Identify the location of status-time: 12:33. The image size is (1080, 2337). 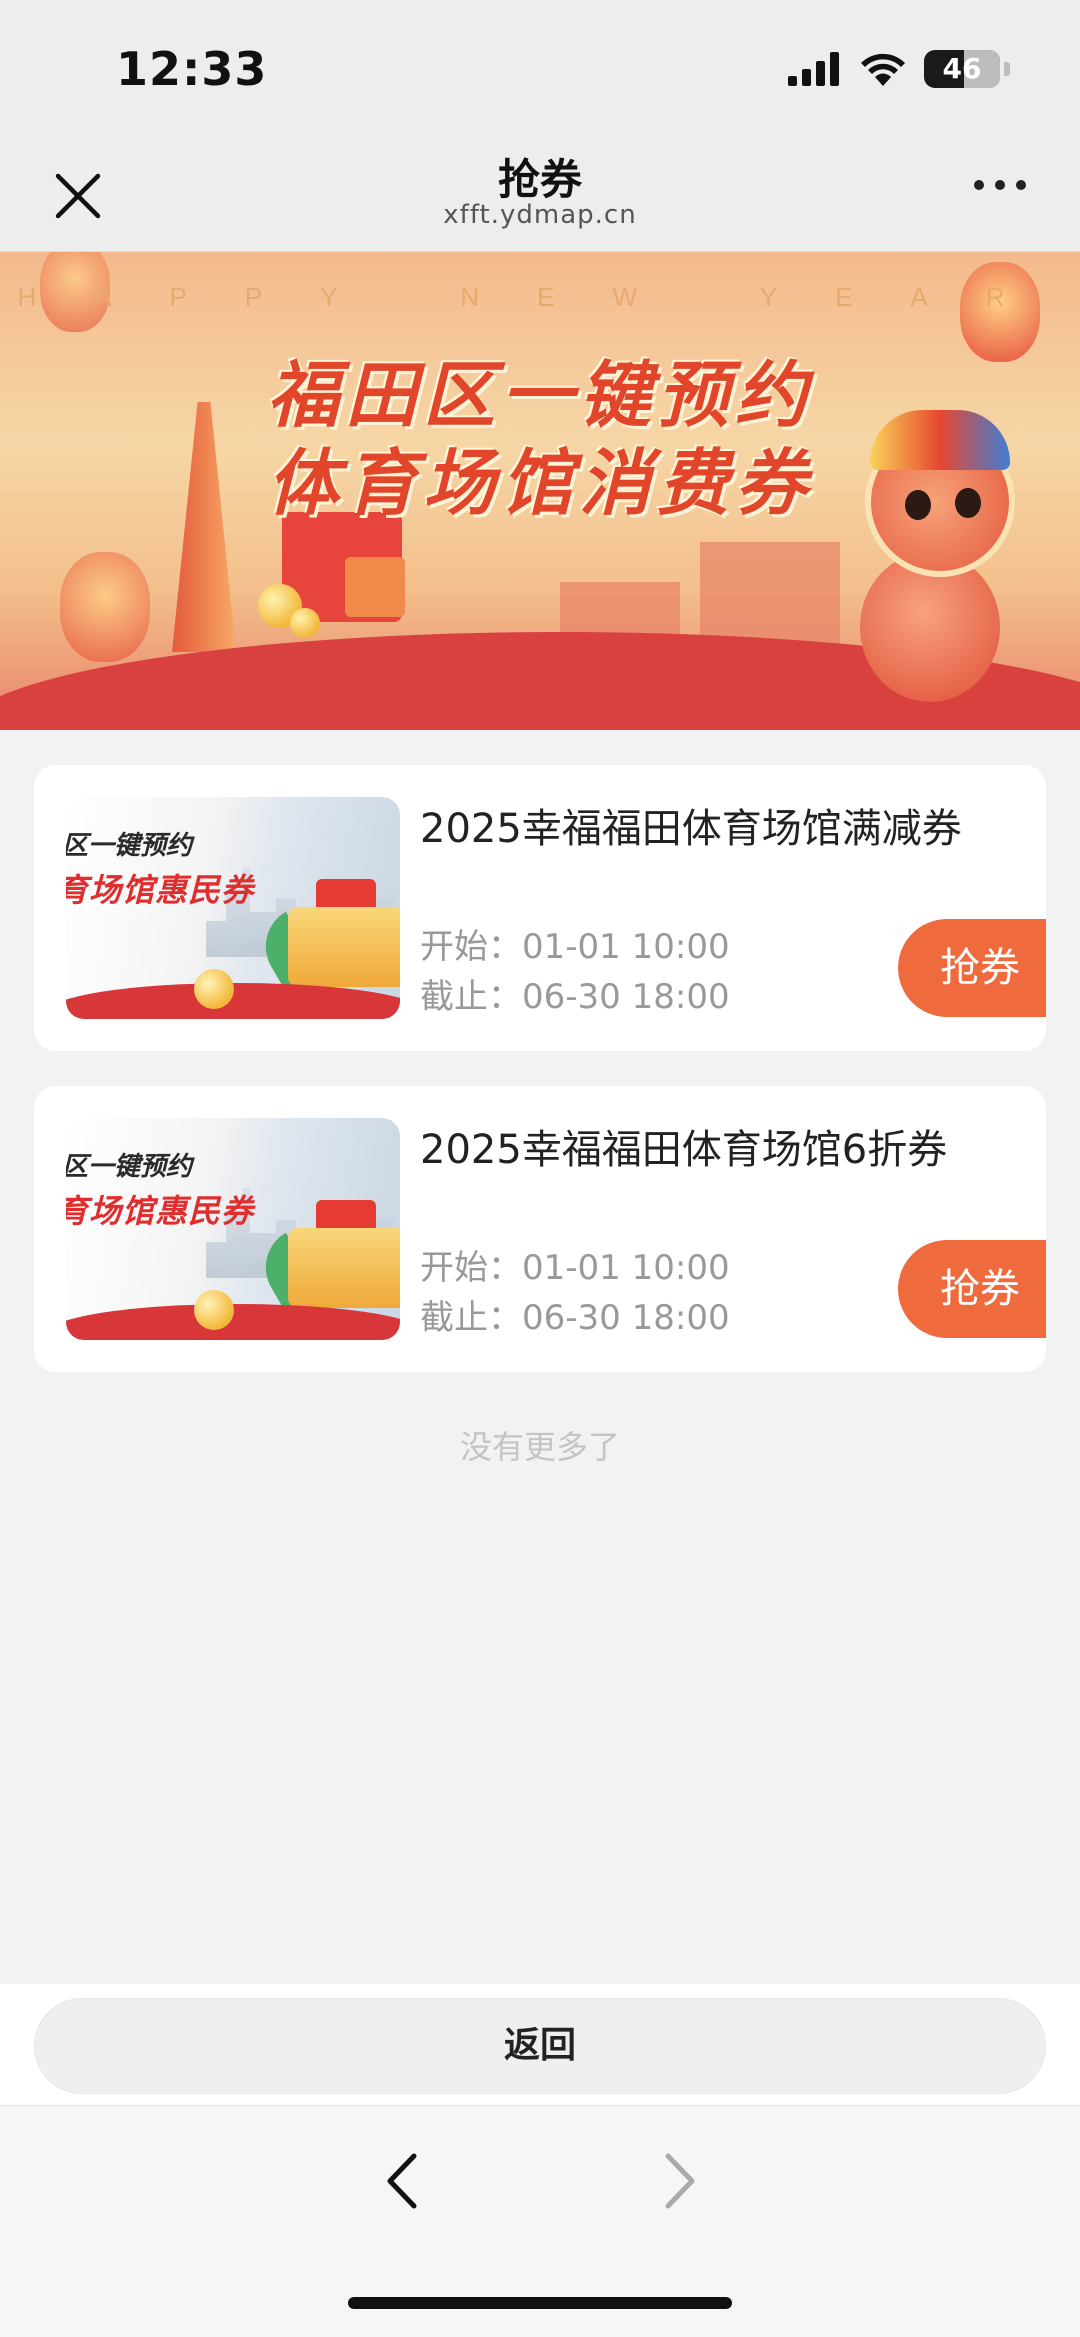
(192, 69).